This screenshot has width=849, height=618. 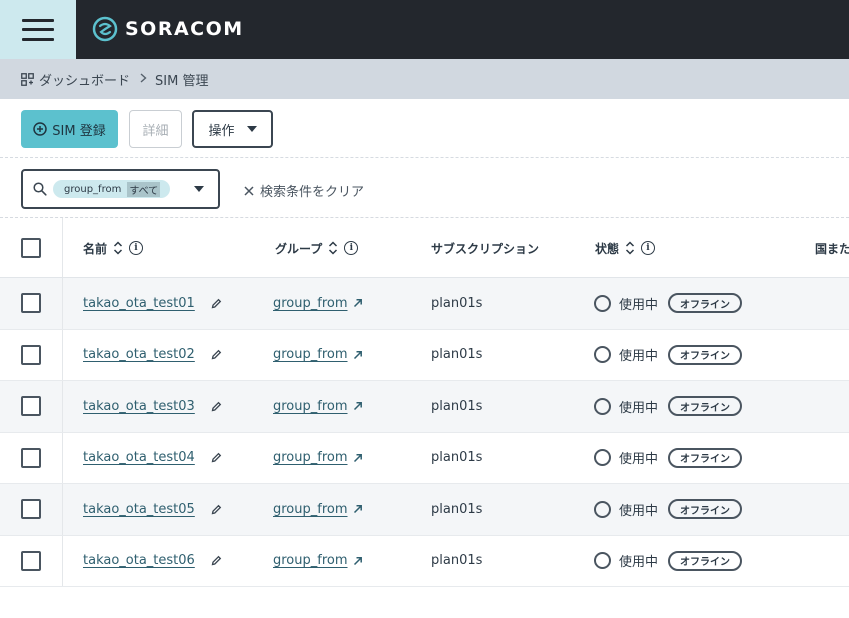 I want to click on sim-register-button: SIM 登録, so click(x=69, y=129).